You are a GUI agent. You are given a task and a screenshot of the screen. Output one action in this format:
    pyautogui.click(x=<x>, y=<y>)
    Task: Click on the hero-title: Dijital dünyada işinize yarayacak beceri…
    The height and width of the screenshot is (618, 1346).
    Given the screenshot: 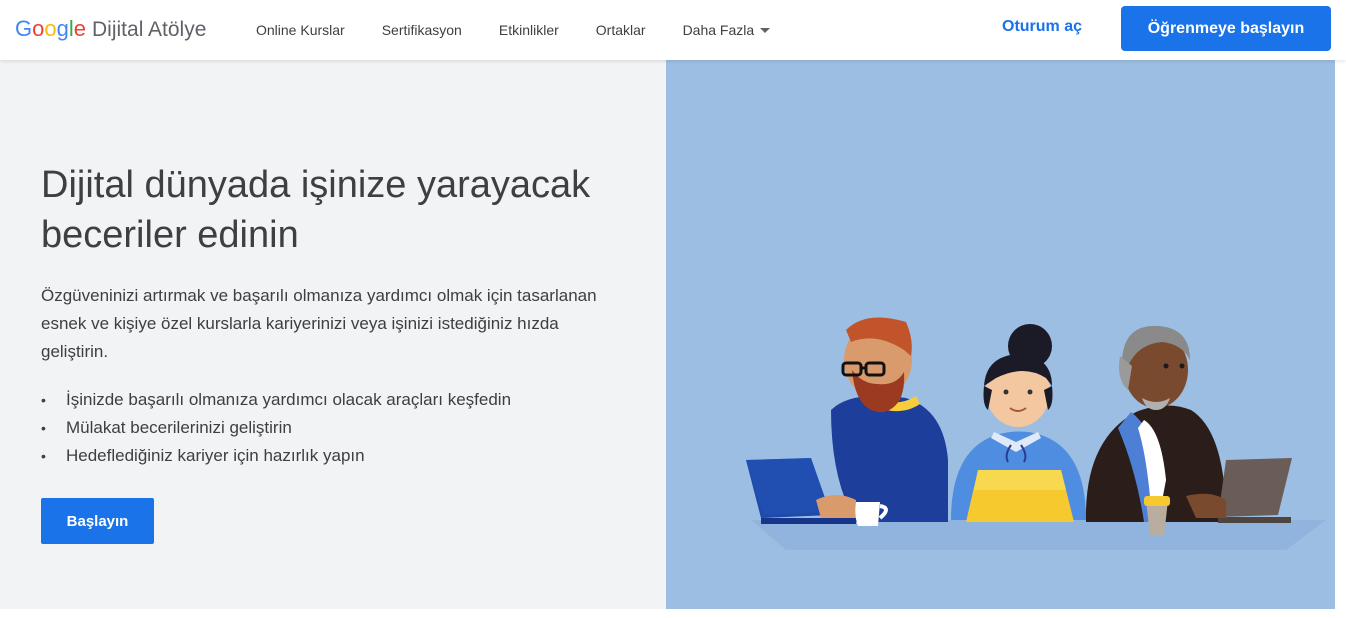 What is the action you would take?
    pyautogui.click(x=341, y=210)
    